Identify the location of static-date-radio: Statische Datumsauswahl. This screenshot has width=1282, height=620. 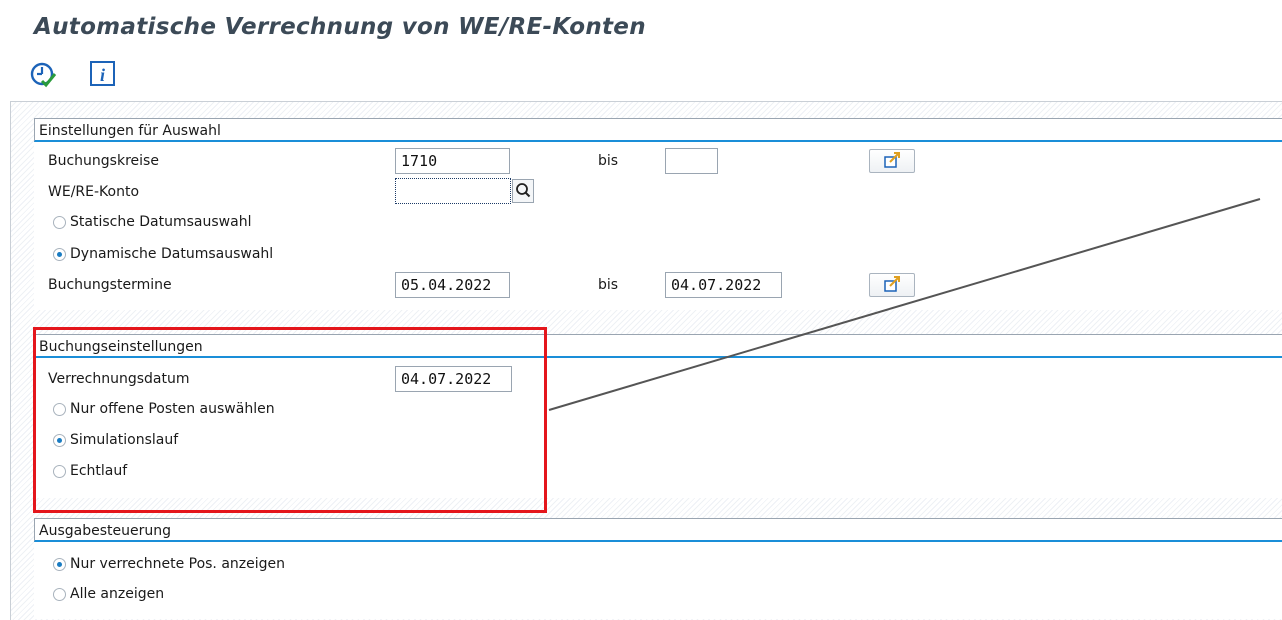
(152, 222).